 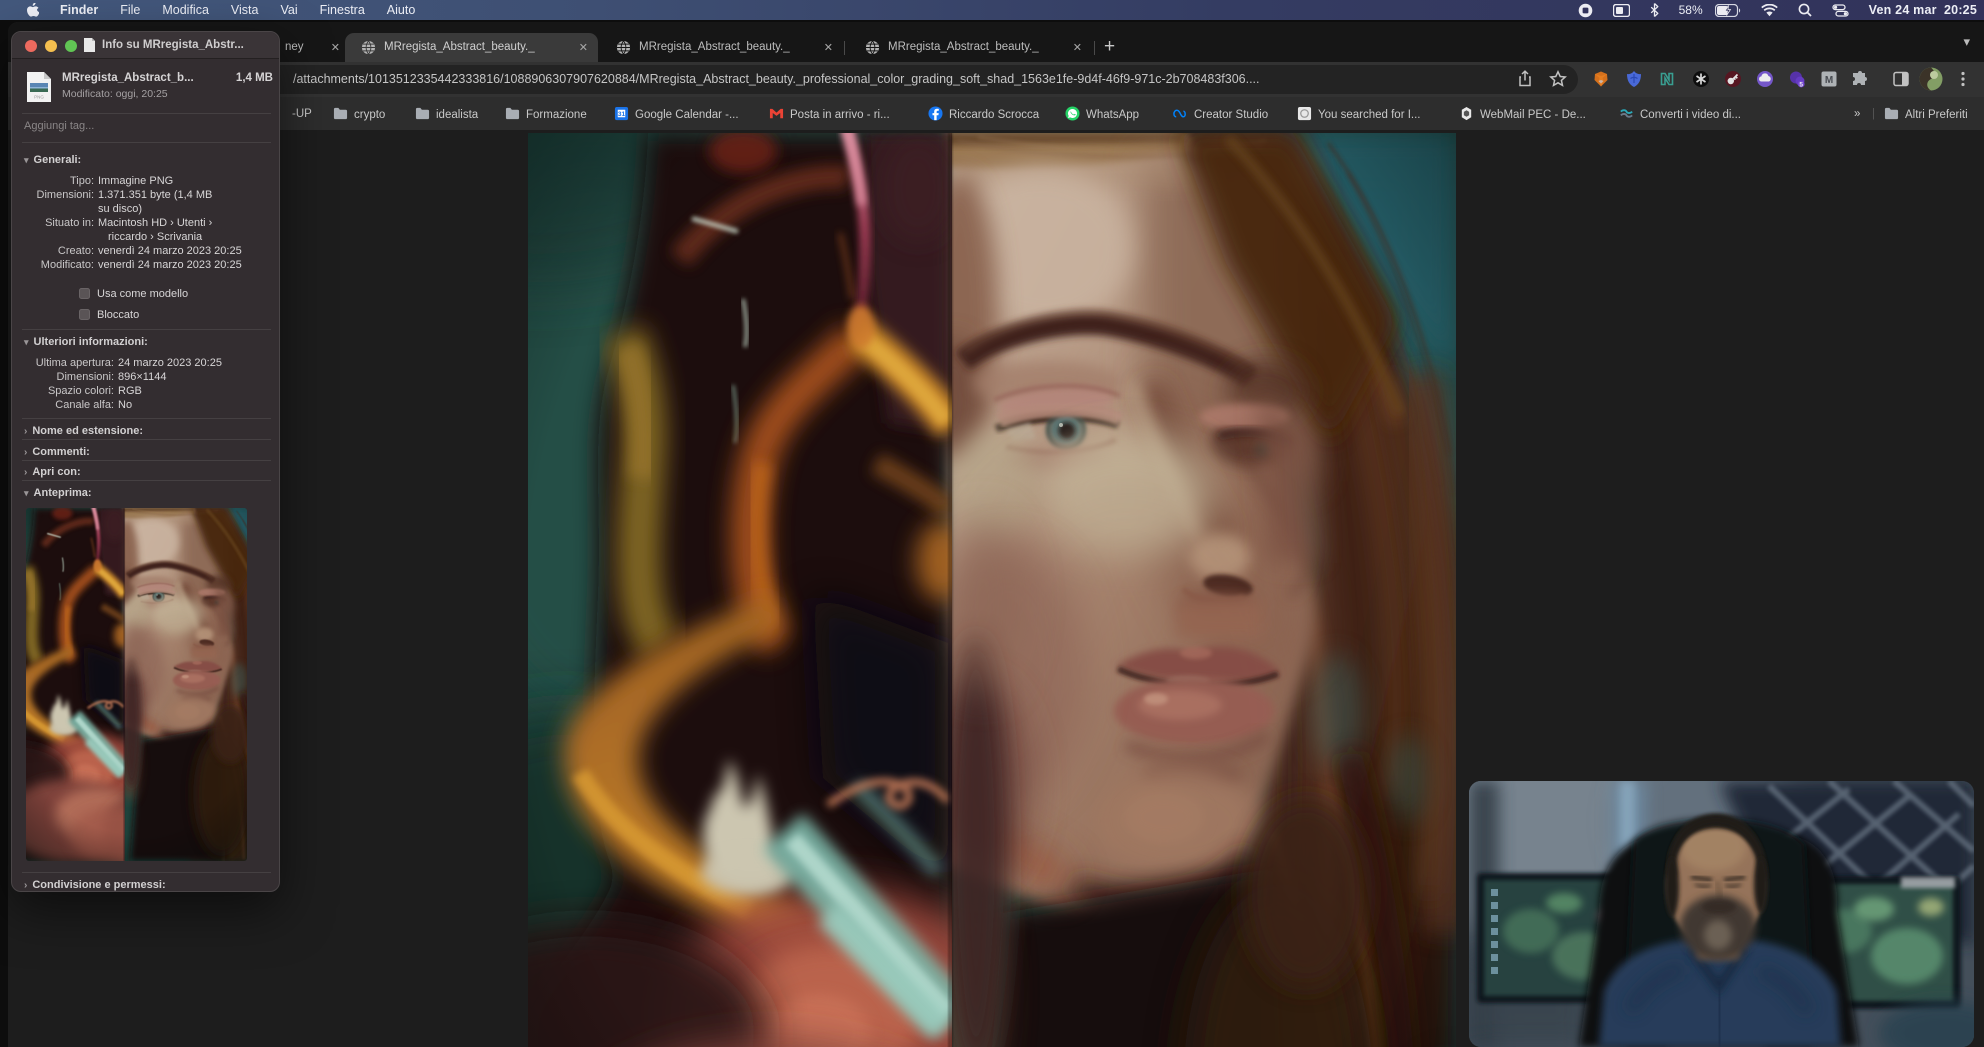 I want to click on svg-text: M, so click(x=1829, y=80).